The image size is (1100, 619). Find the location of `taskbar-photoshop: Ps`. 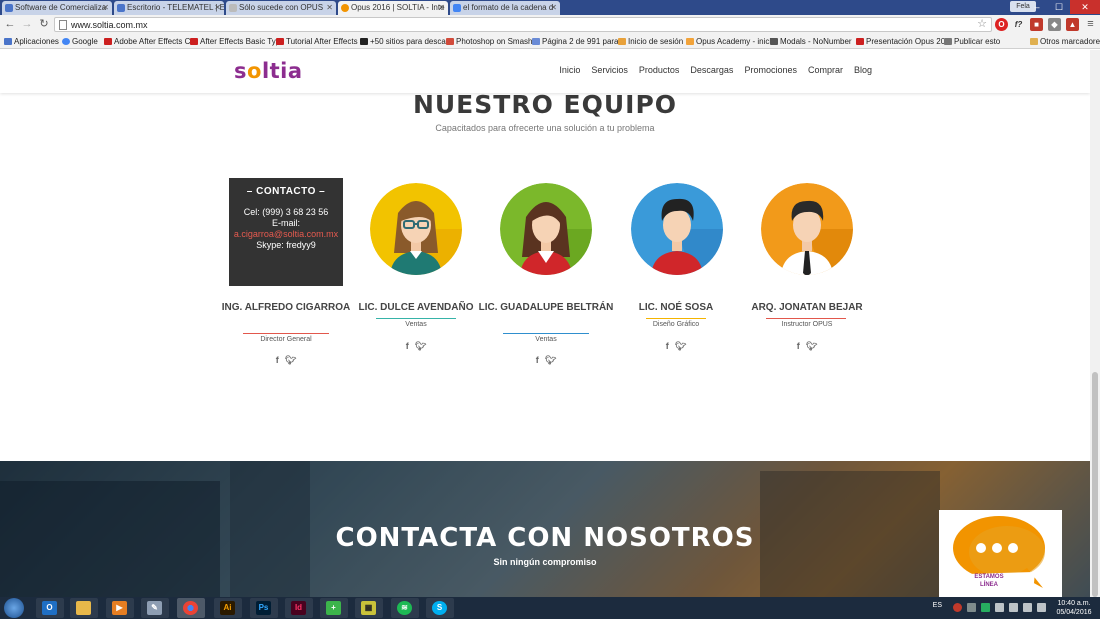

taskbar-photoshop: Ps is located at coordinates (264, 608).